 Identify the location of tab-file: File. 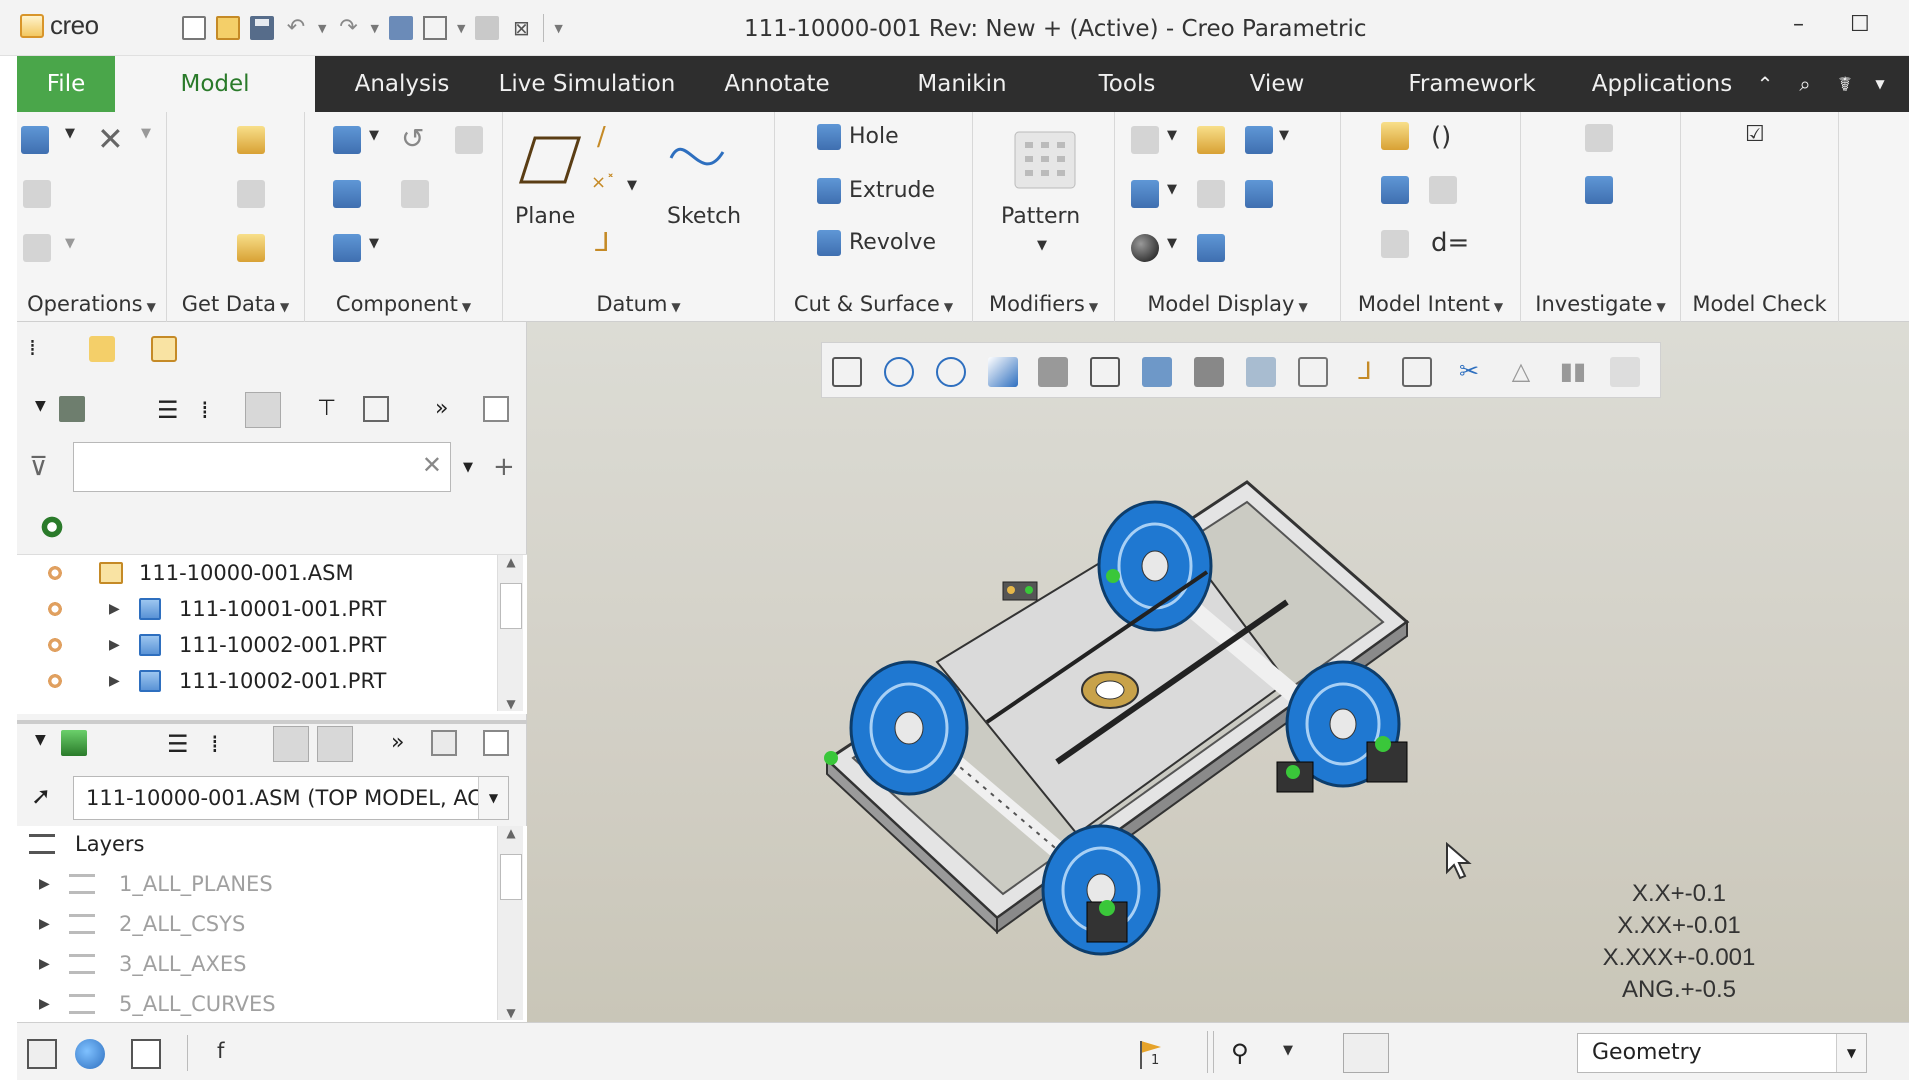
(66, 84).